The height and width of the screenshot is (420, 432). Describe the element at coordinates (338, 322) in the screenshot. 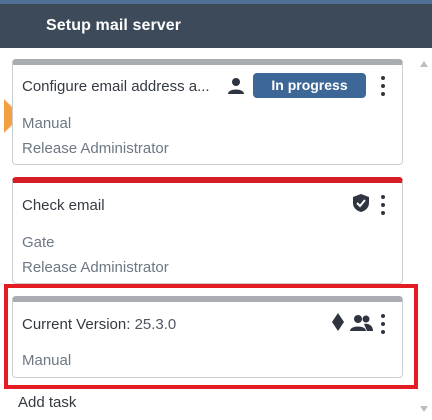

I see `diamond-icon` at that location.